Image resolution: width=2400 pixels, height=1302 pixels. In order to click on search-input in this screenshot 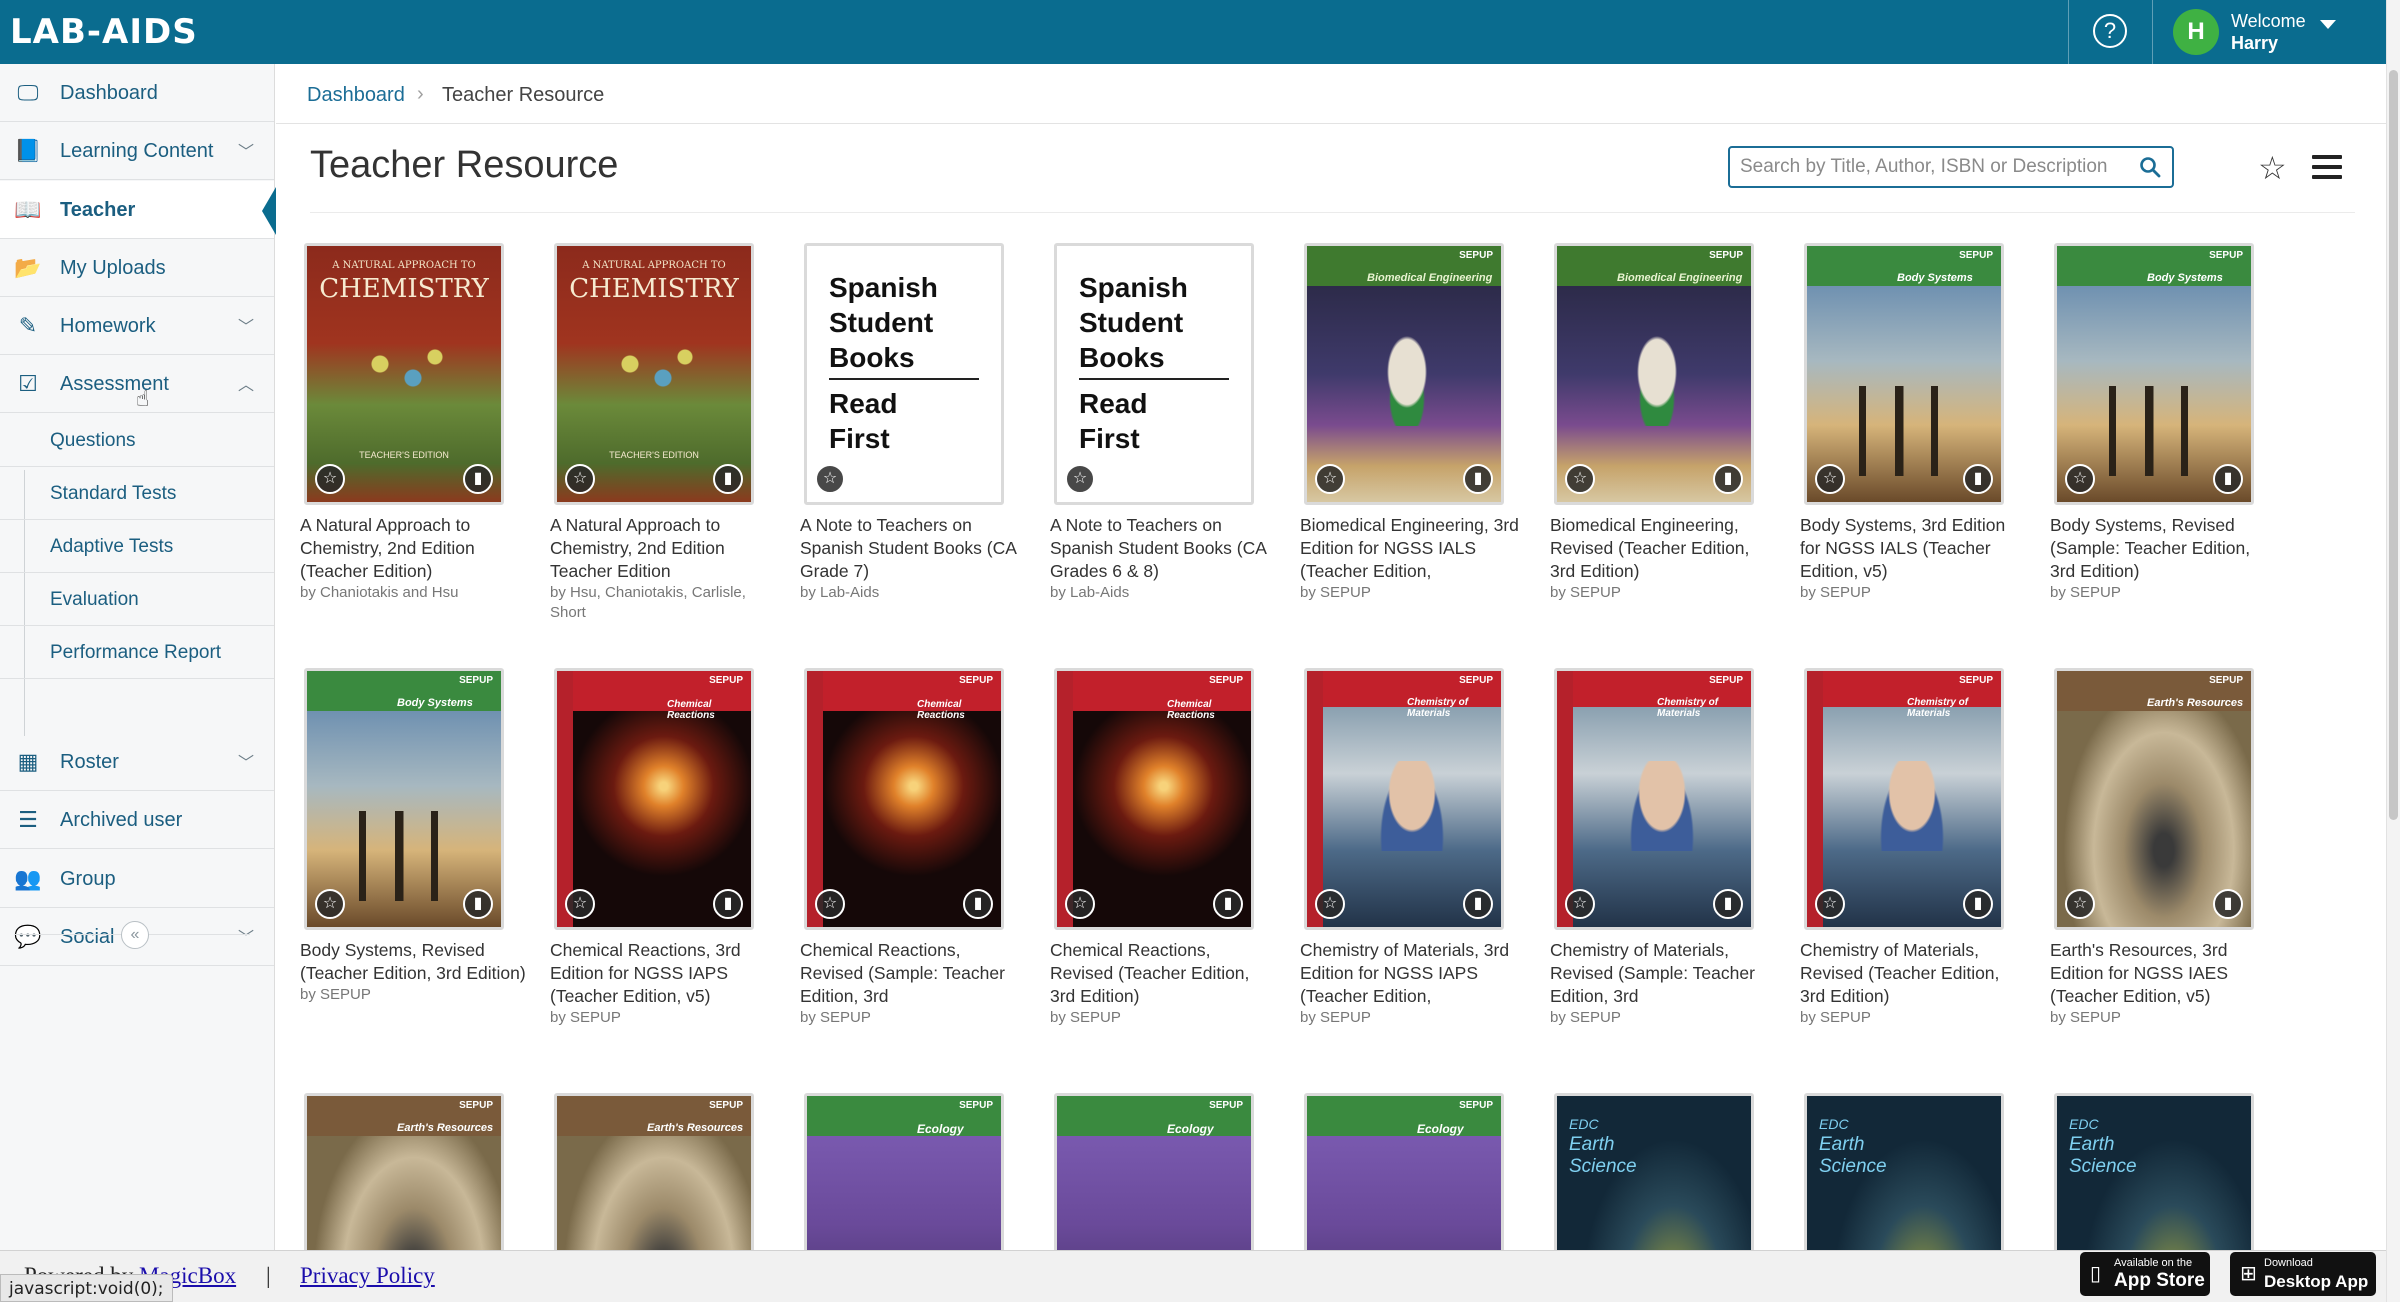, I will do `click(1935, 167)`.